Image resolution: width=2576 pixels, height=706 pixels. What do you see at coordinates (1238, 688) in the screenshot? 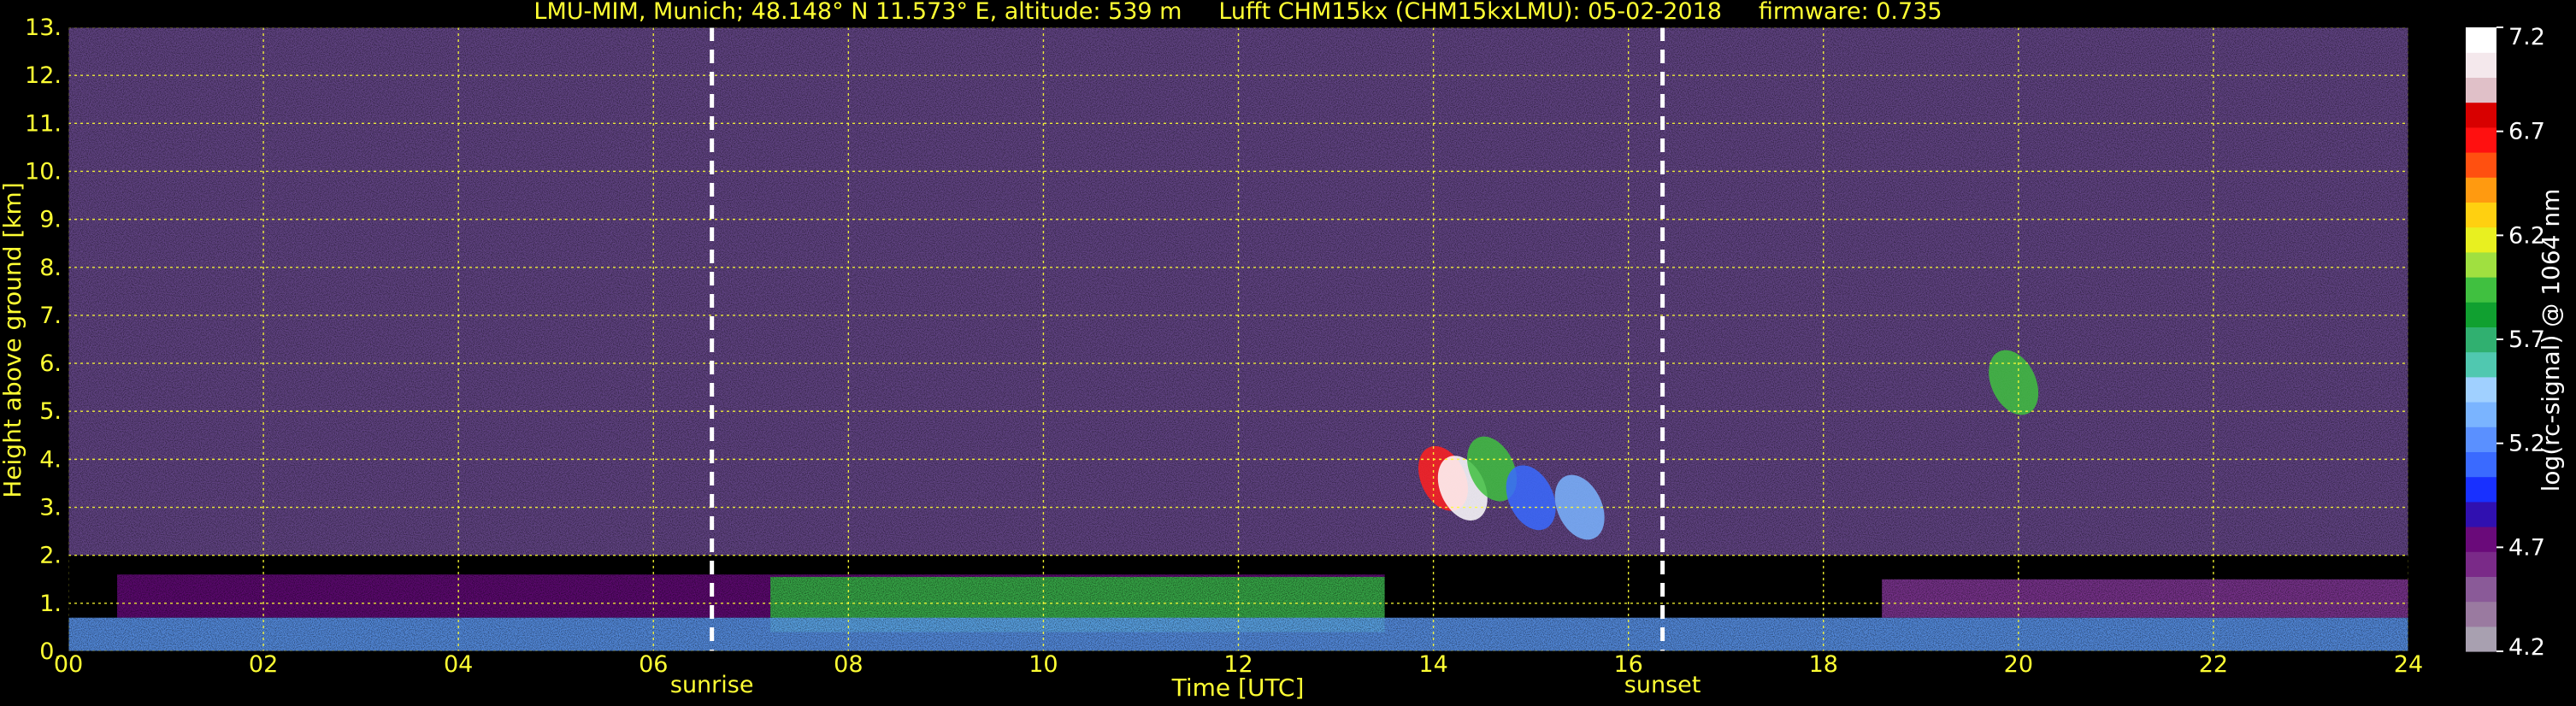
I see `x-axis-label: Time [UTC]` at bounding box center [1238, 688].